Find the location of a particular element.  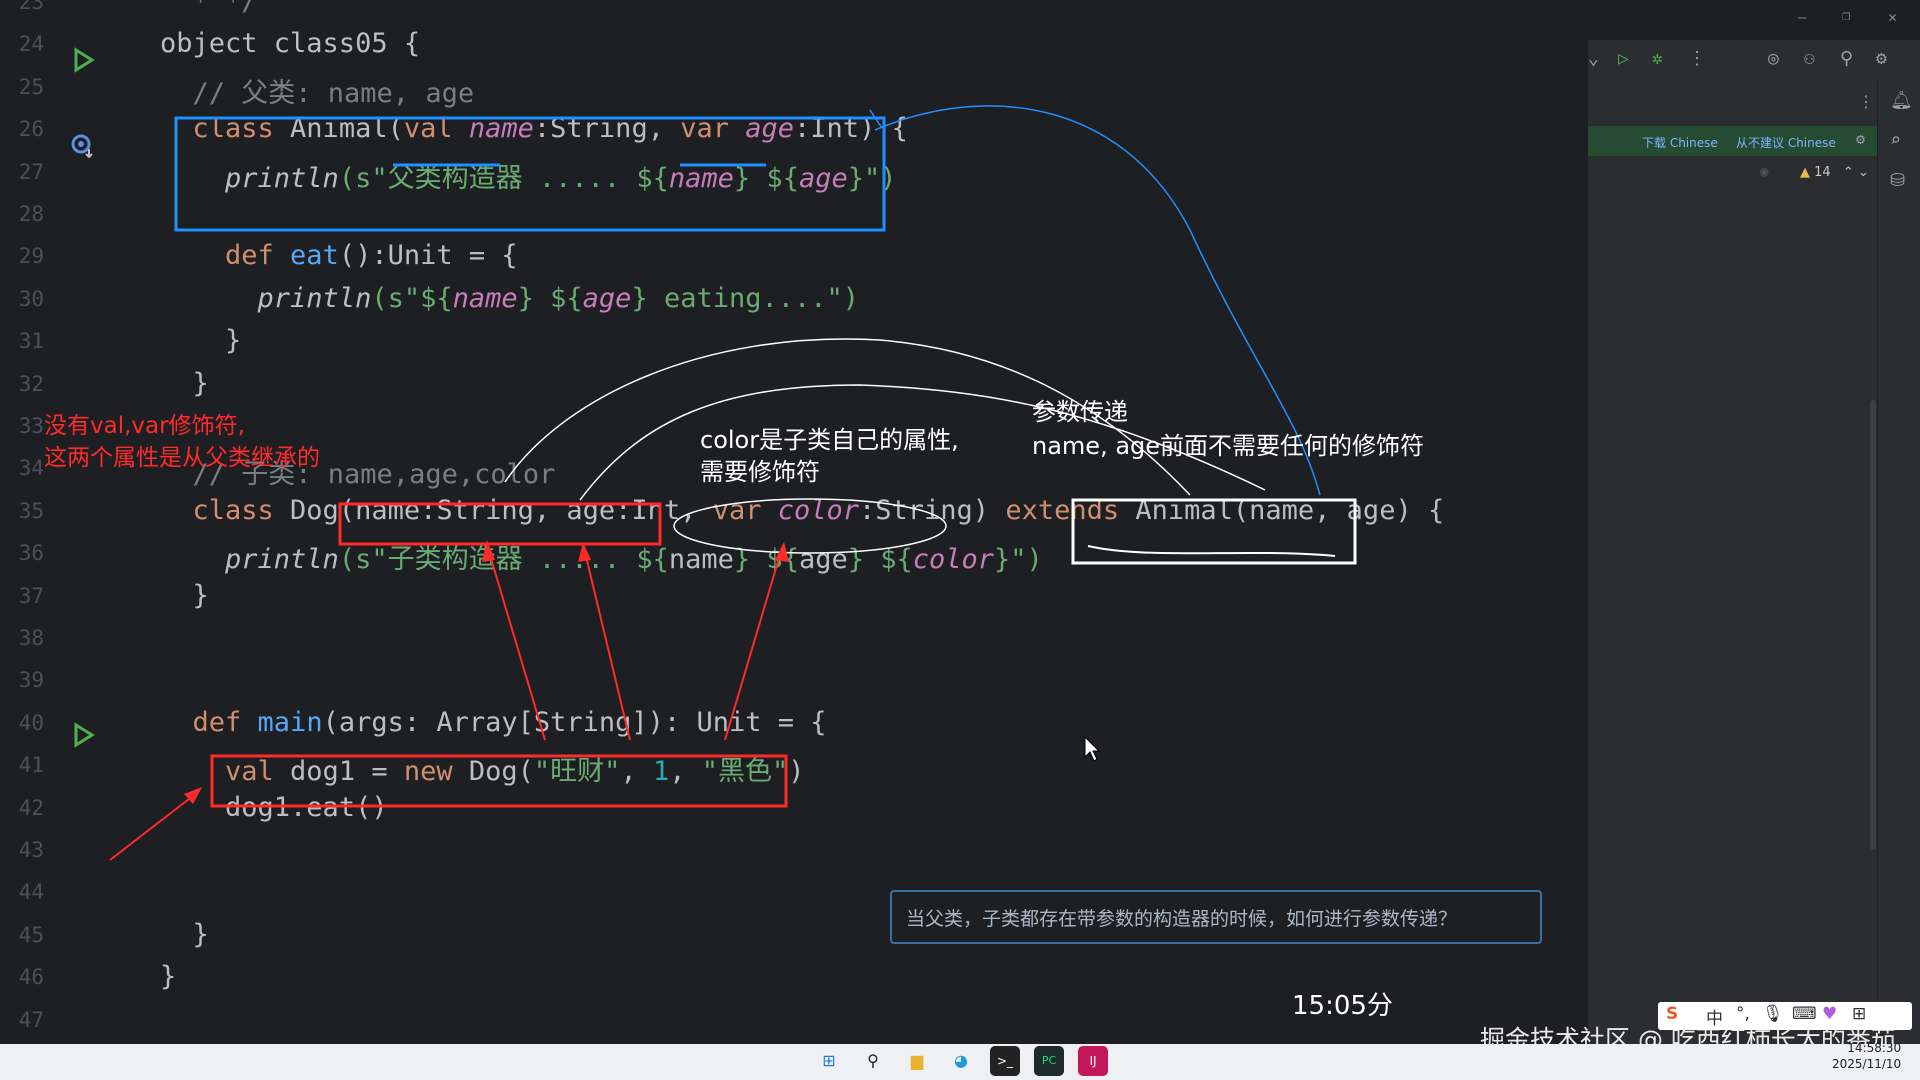

white-note-param-line2: name, age前面不需要任何的修饰符 is located at coordinates (1228, 446).